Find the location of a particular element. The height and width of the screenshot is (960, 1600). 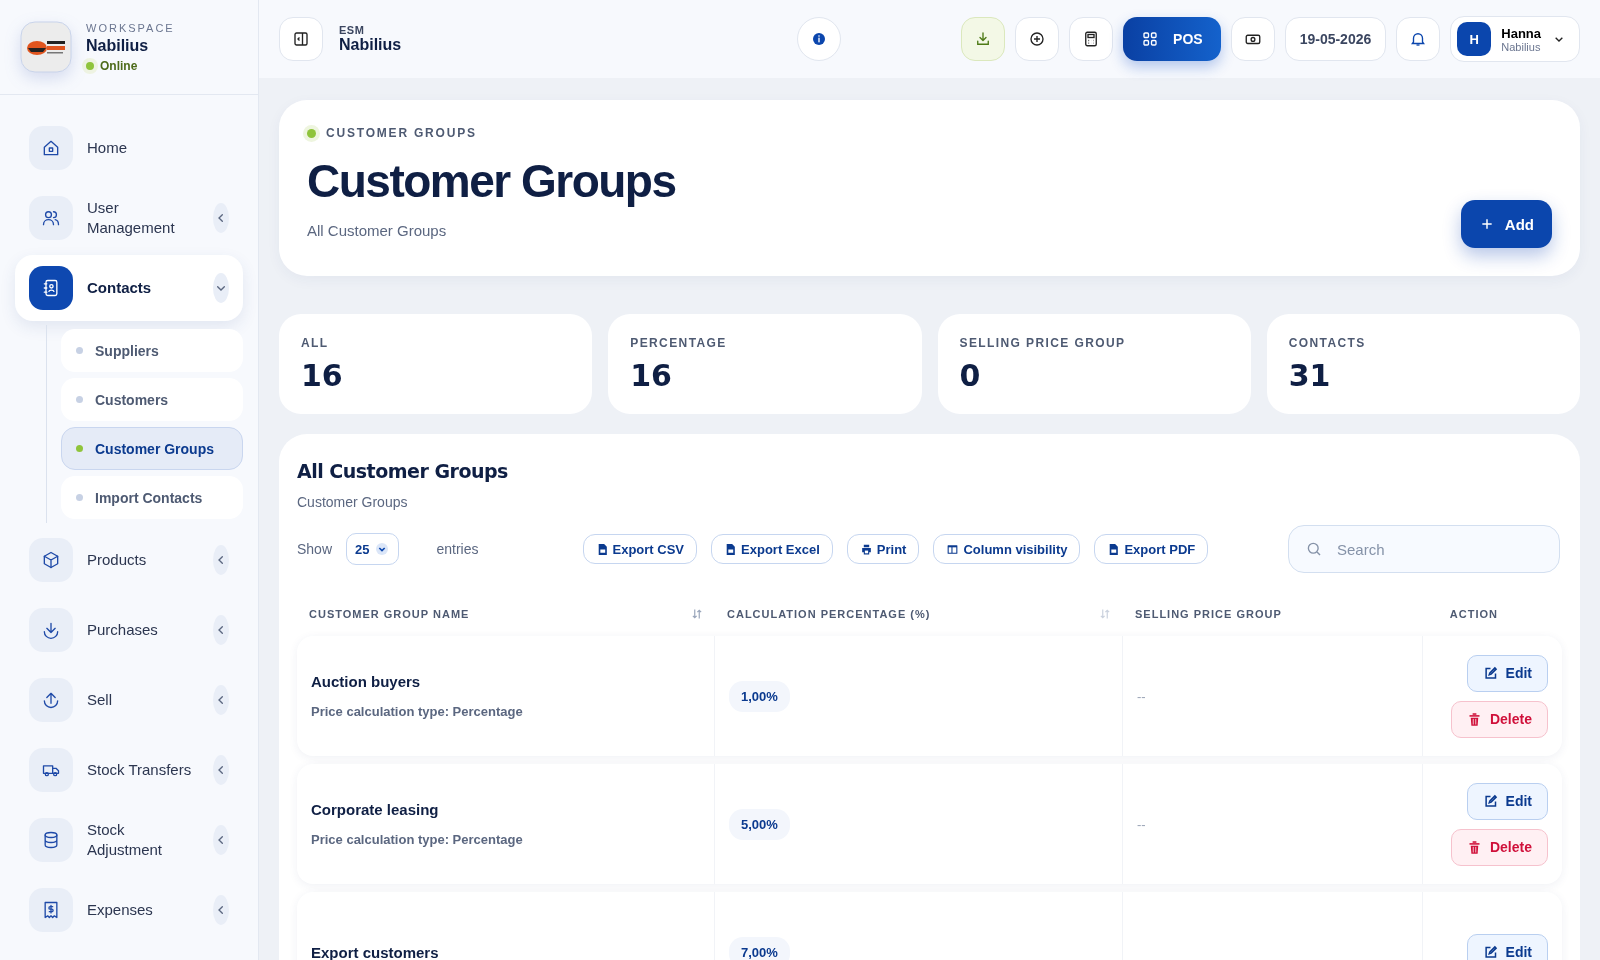

nav-item: Stock Transfers is located at coordinates (129, 770).